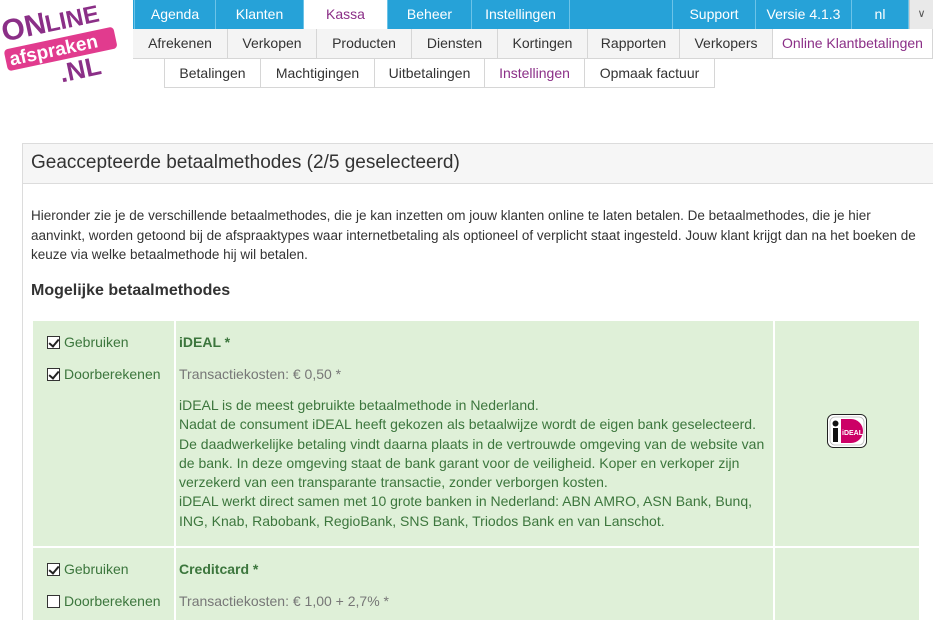 Image resolution: width=933 pixels, height=620 pixels. I want to click on subnav-rapporten: Rapporten, so click(634, 43).